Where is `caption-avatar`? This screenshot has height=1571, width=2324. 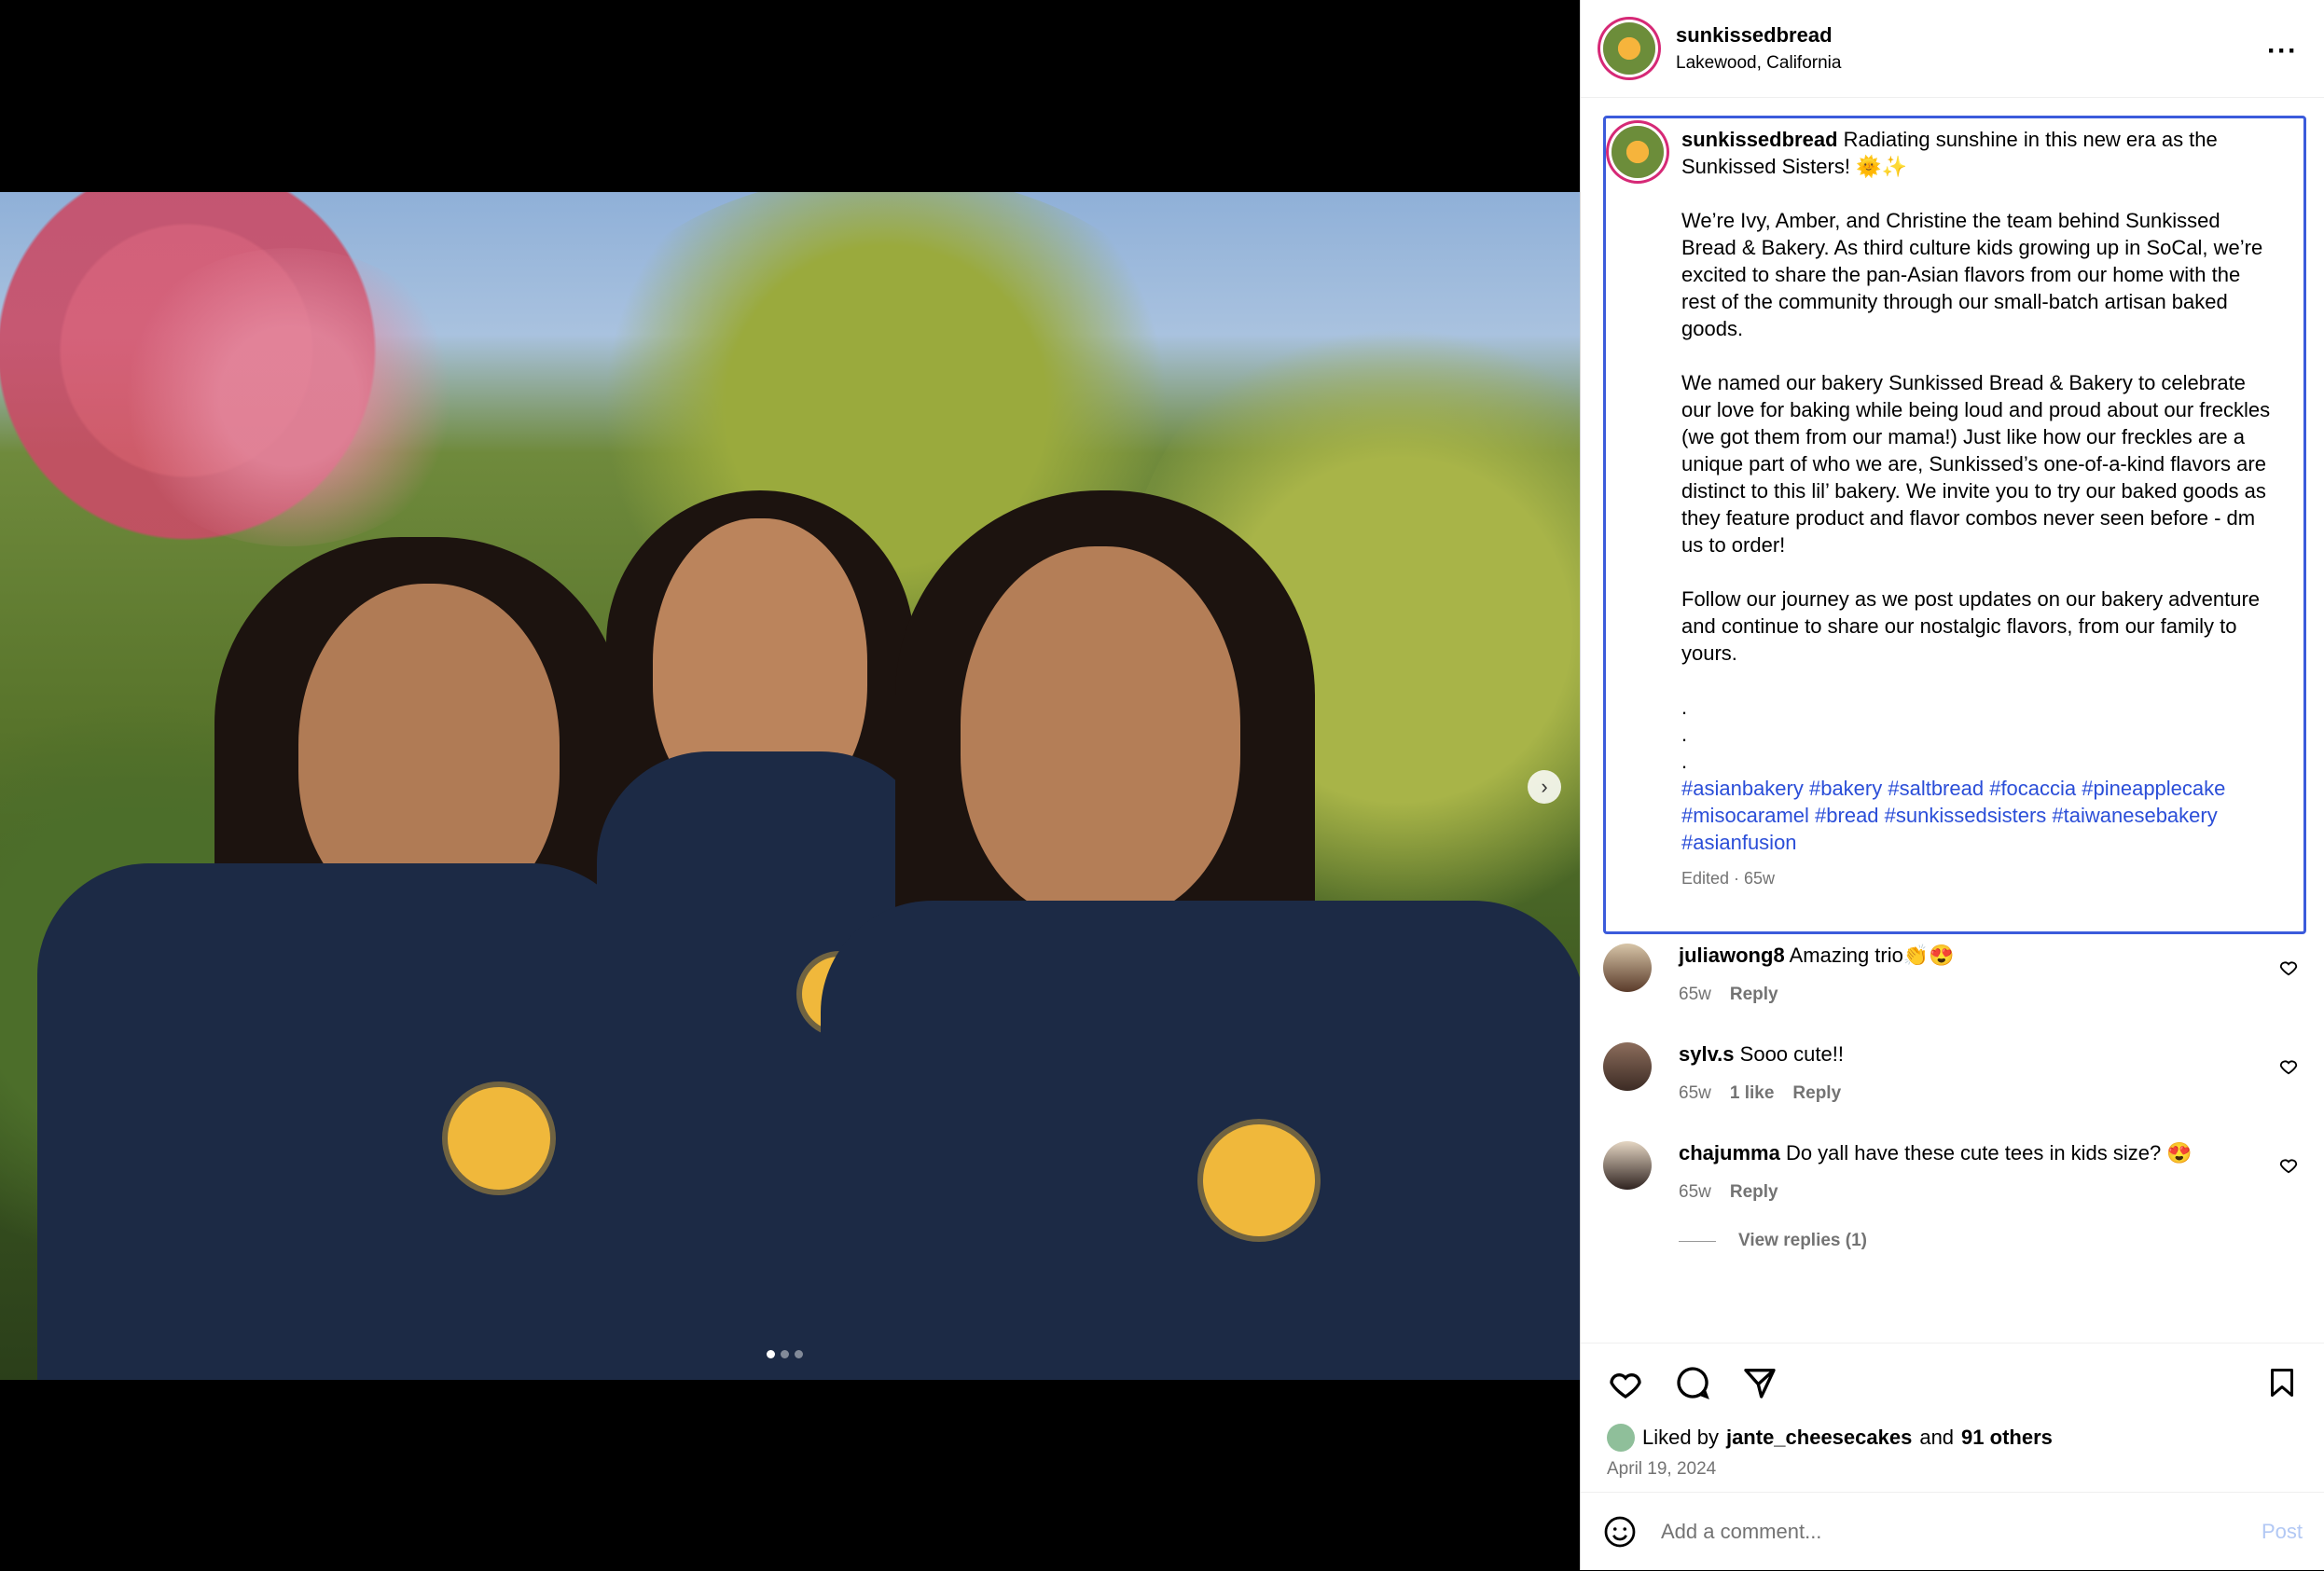 caption-avatar is located at coordinates (1638, 152).